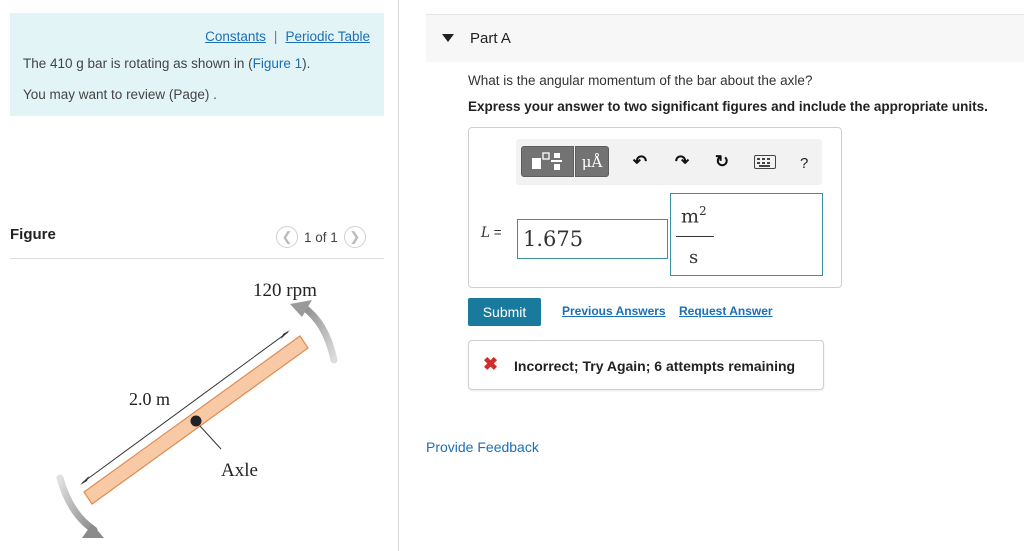  I want to click on reset-icon: ↻, so click(722, 162).